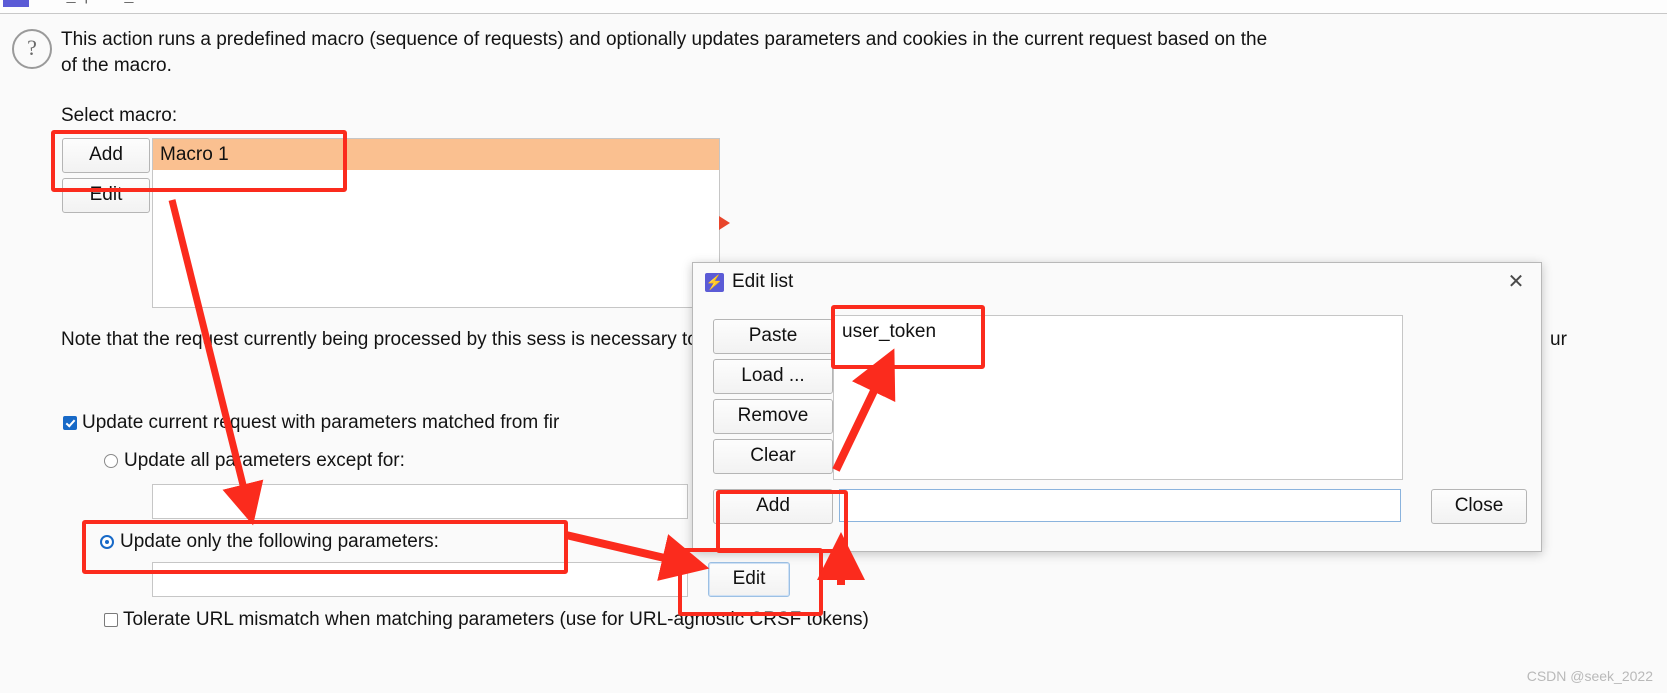 The image size is (1667, 693). I want to click on watermark: CSDN @seek_2022, so click(1589, 676).